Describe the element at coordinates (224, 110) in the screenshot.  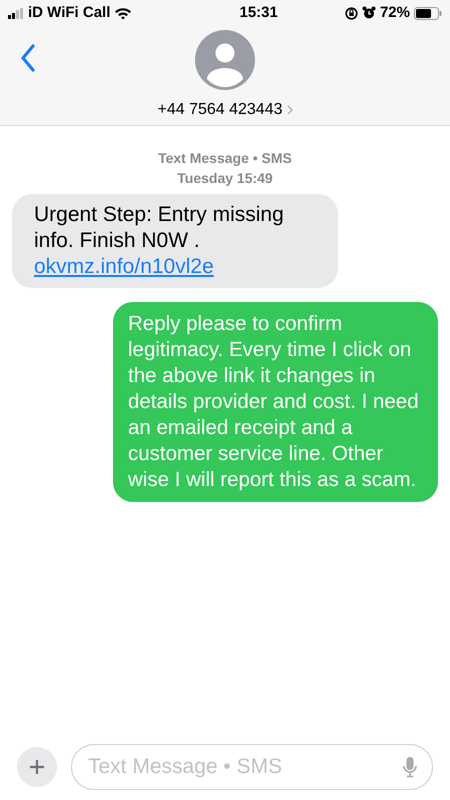
I see `contact-button: +44 7564 423443` at that location.